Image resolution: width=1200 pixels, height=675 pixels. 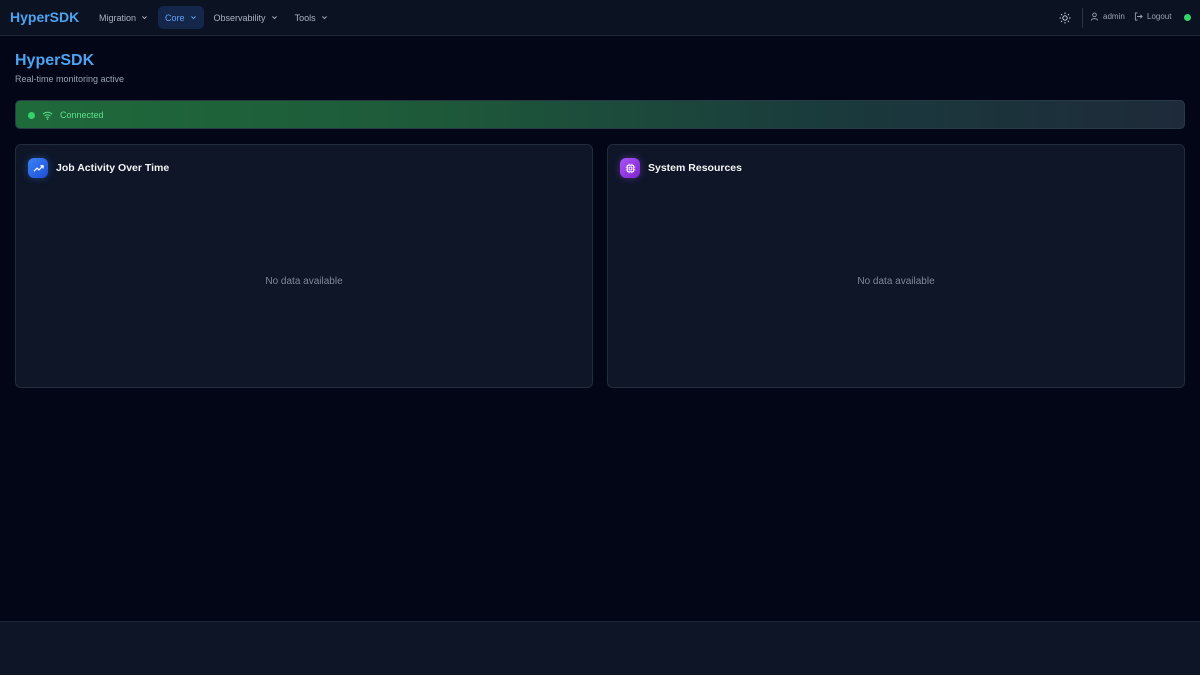 I want to click on user-icon, so click(x=1094, y=16).